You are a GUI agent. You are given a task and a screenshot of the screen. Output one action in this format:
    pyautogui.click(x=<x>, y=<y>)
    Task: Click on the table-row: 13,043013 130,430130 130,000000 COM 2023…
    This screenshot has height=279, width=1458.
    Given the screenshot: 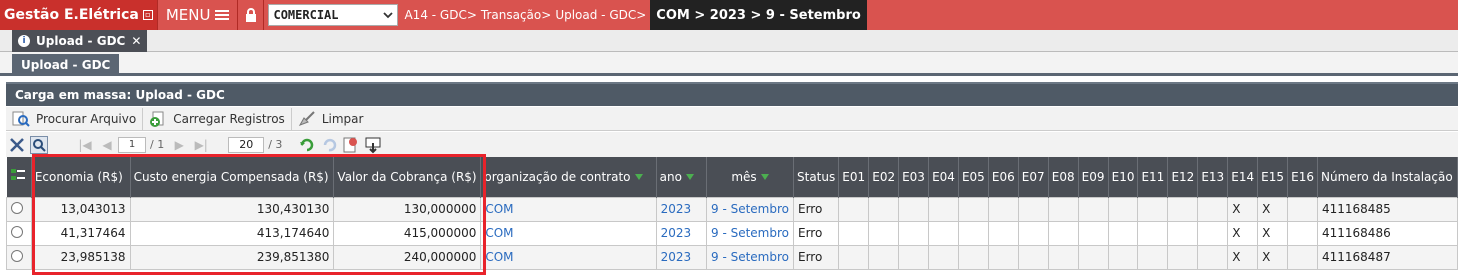 What is the action you would take?
    pyautogui.click(x=732, y=209)
    